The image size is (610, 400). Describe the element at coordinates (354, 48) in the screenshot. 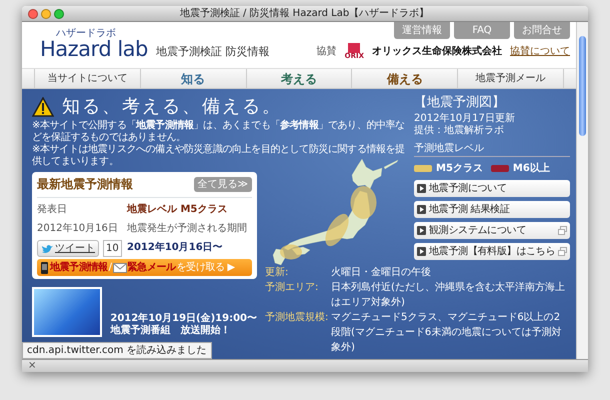

I see `orix-logo-icon` at that location.